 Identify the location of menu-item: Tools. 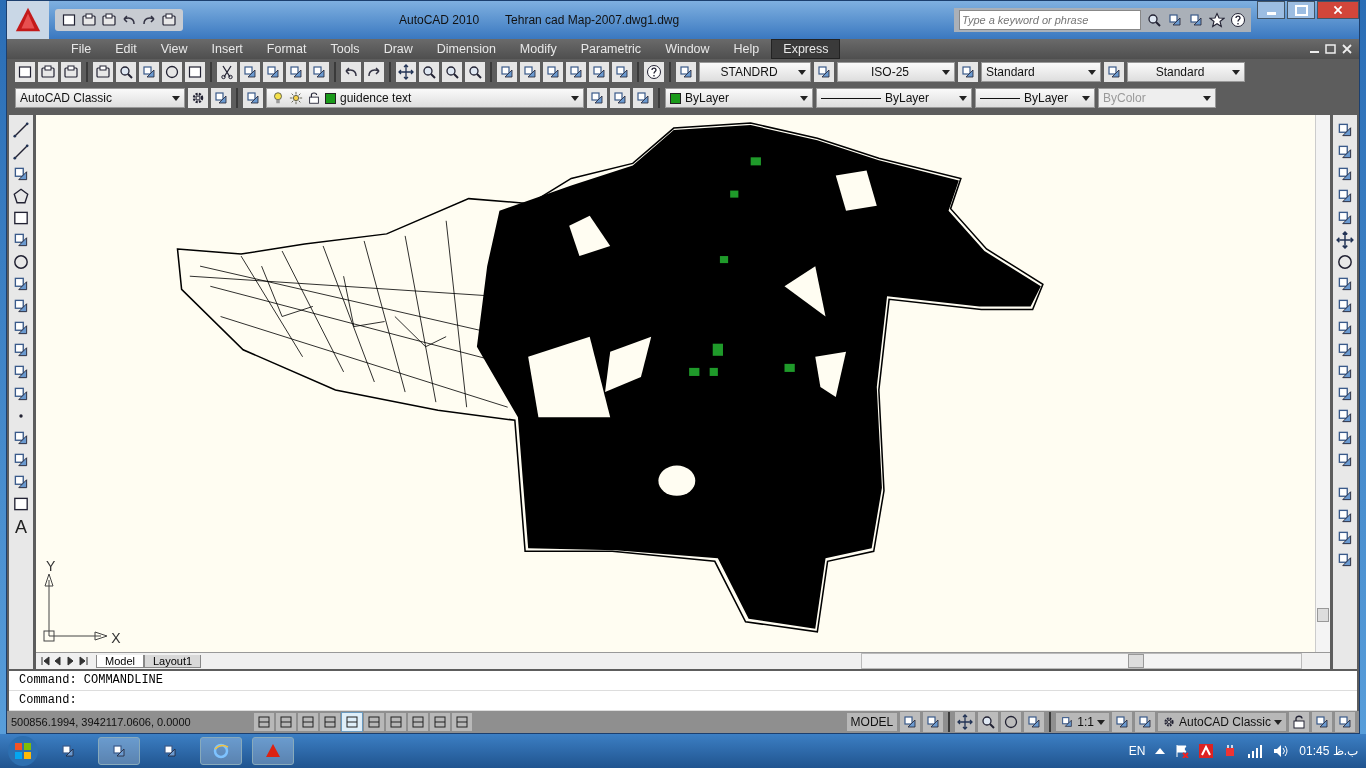
(345, 49).